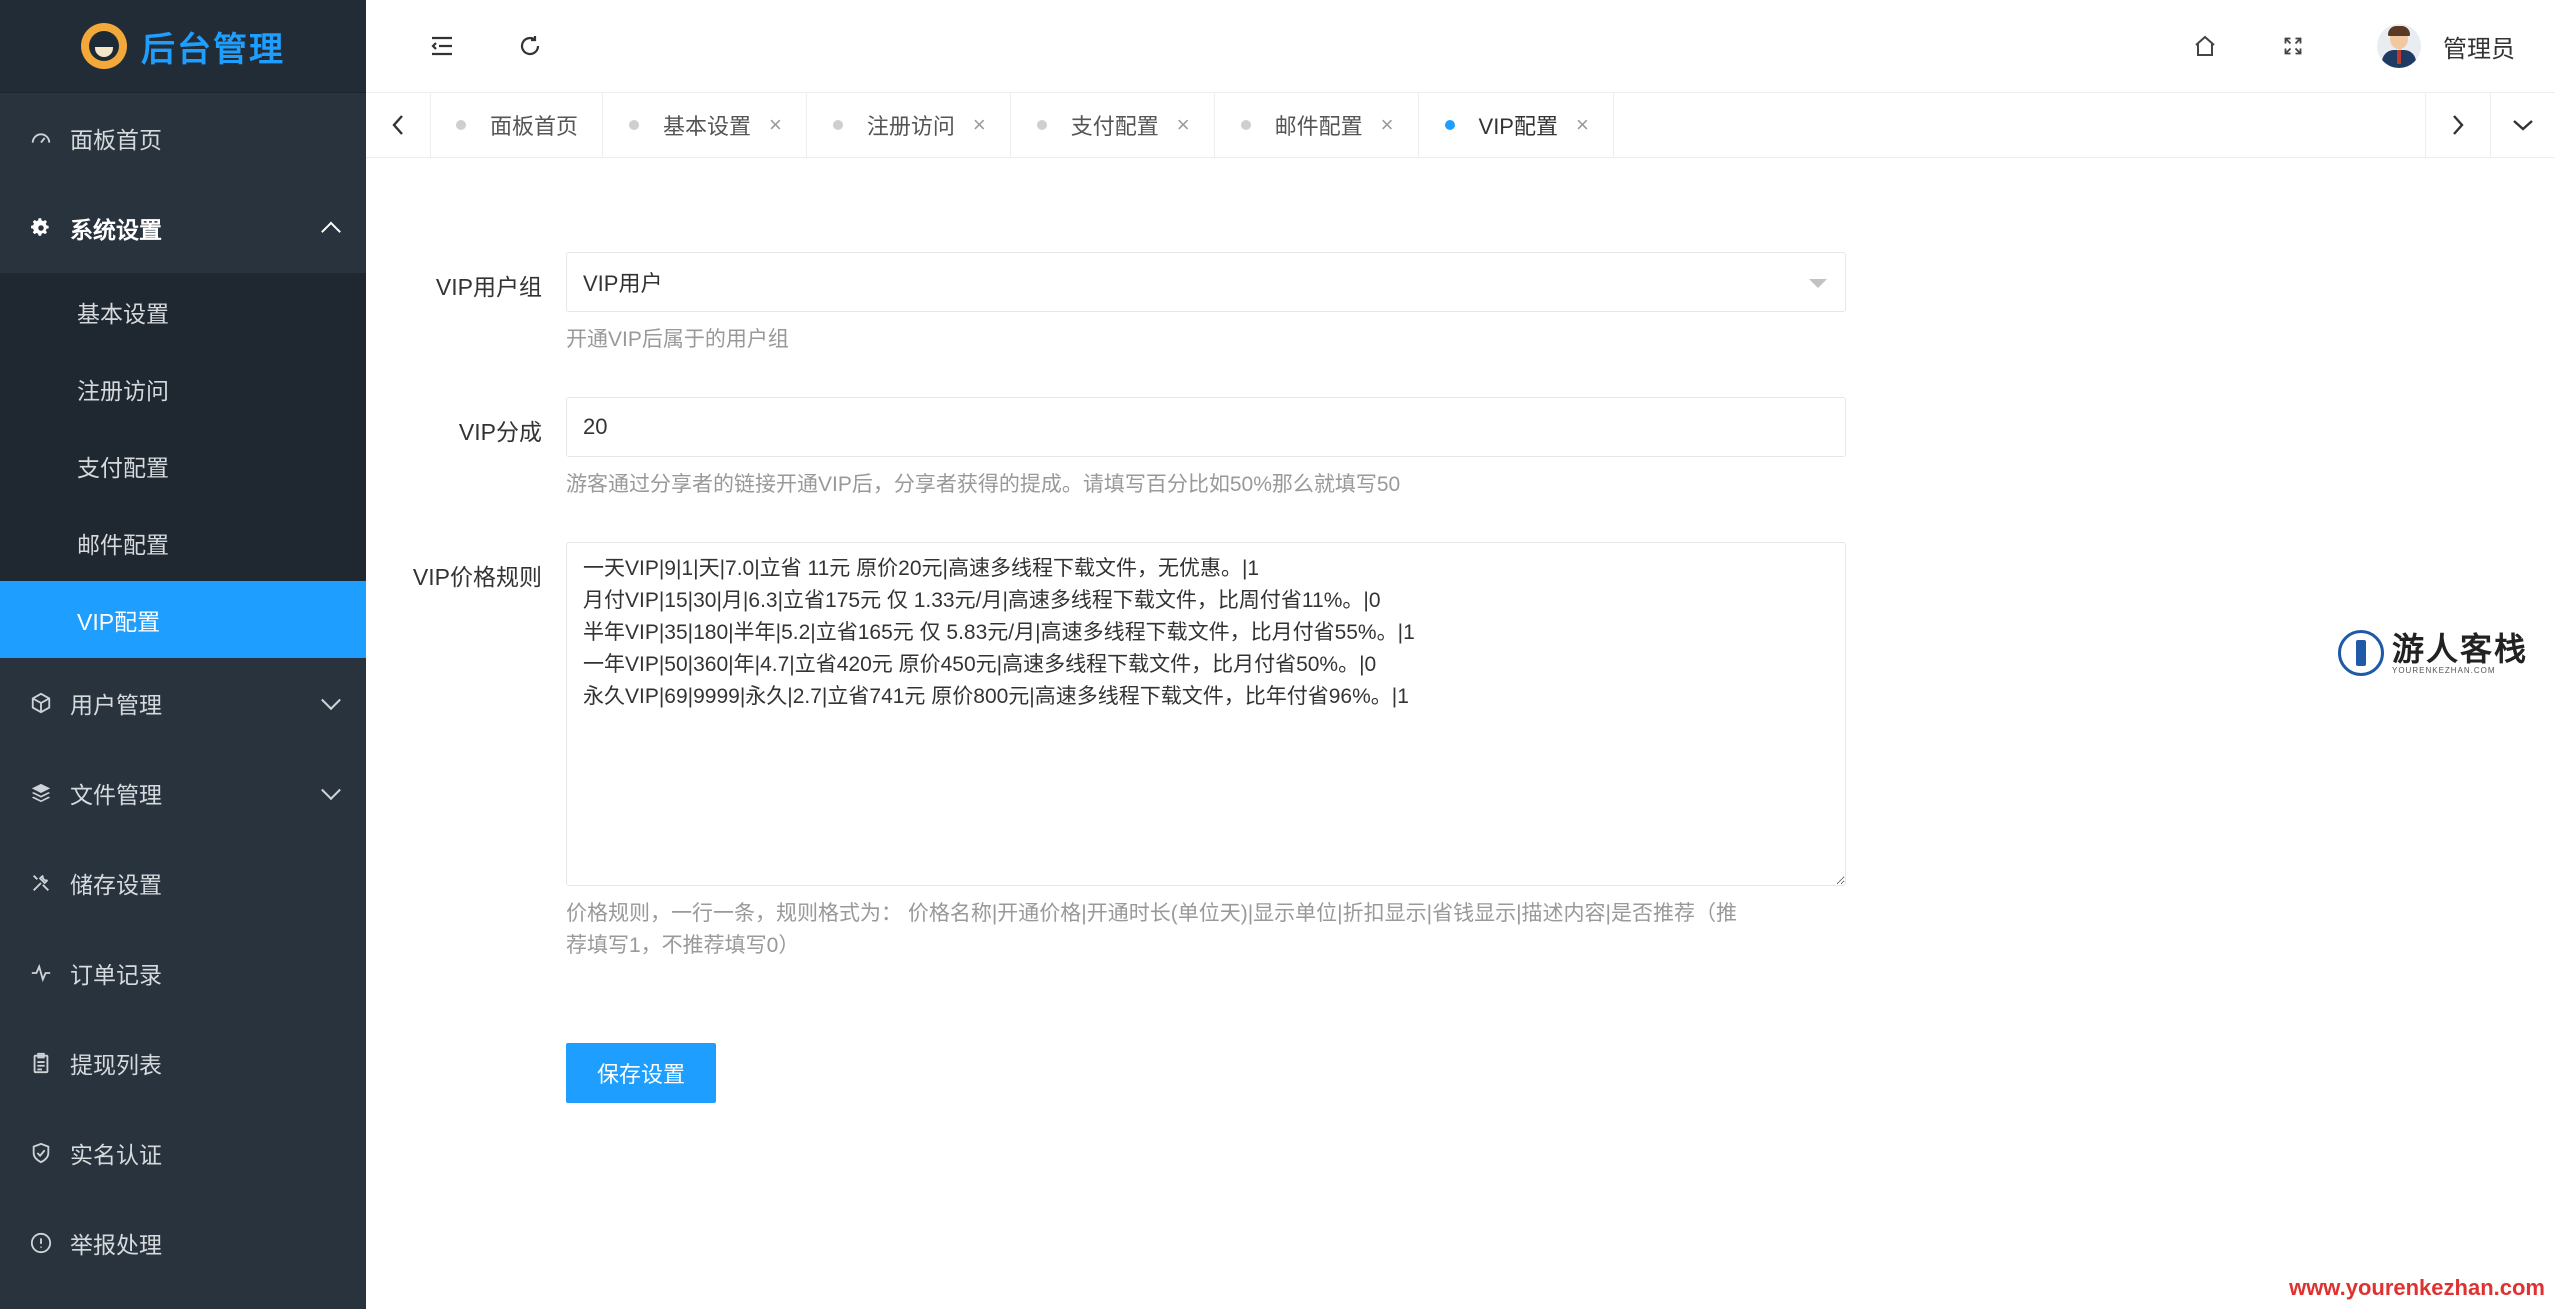  Describe the element at coordinates (183, 619) in the screenshot. I see `sidebar-subitem-vip-config: VIP配置` at that location.